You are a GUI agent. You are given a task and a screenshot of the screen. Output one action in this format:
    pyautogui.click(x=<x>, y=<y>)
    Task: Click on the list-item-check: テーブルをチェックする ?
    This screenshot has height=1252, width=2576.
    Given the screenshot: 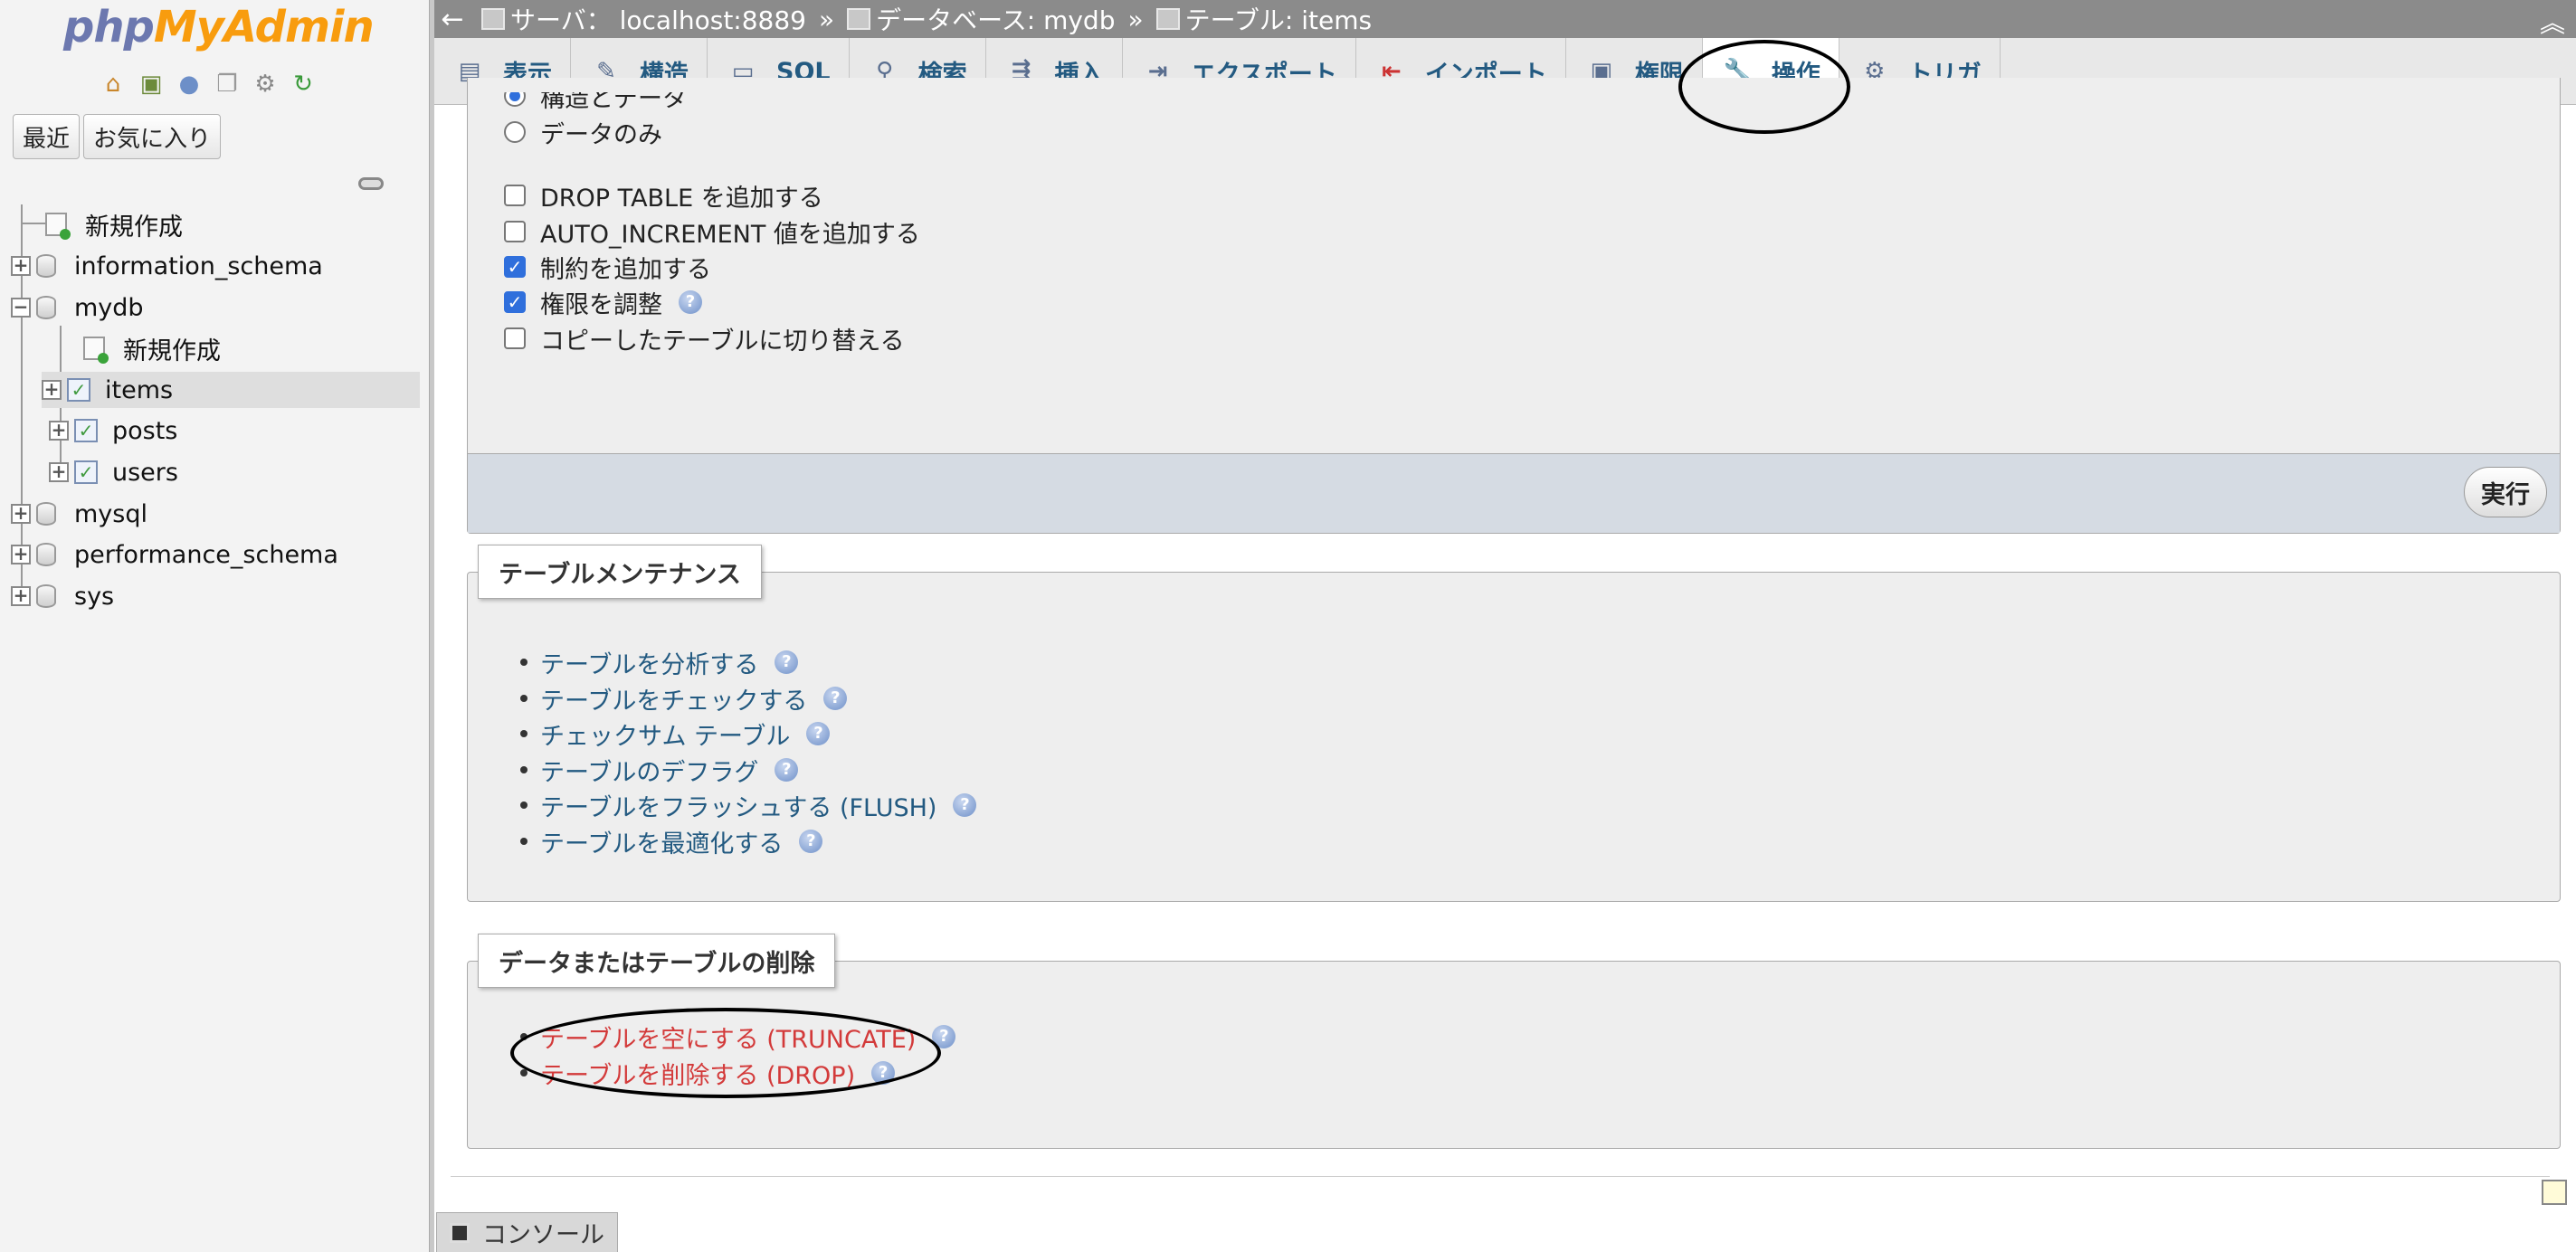 What is the action you would take?
    pyautogui.click(x=684, y=698)
    